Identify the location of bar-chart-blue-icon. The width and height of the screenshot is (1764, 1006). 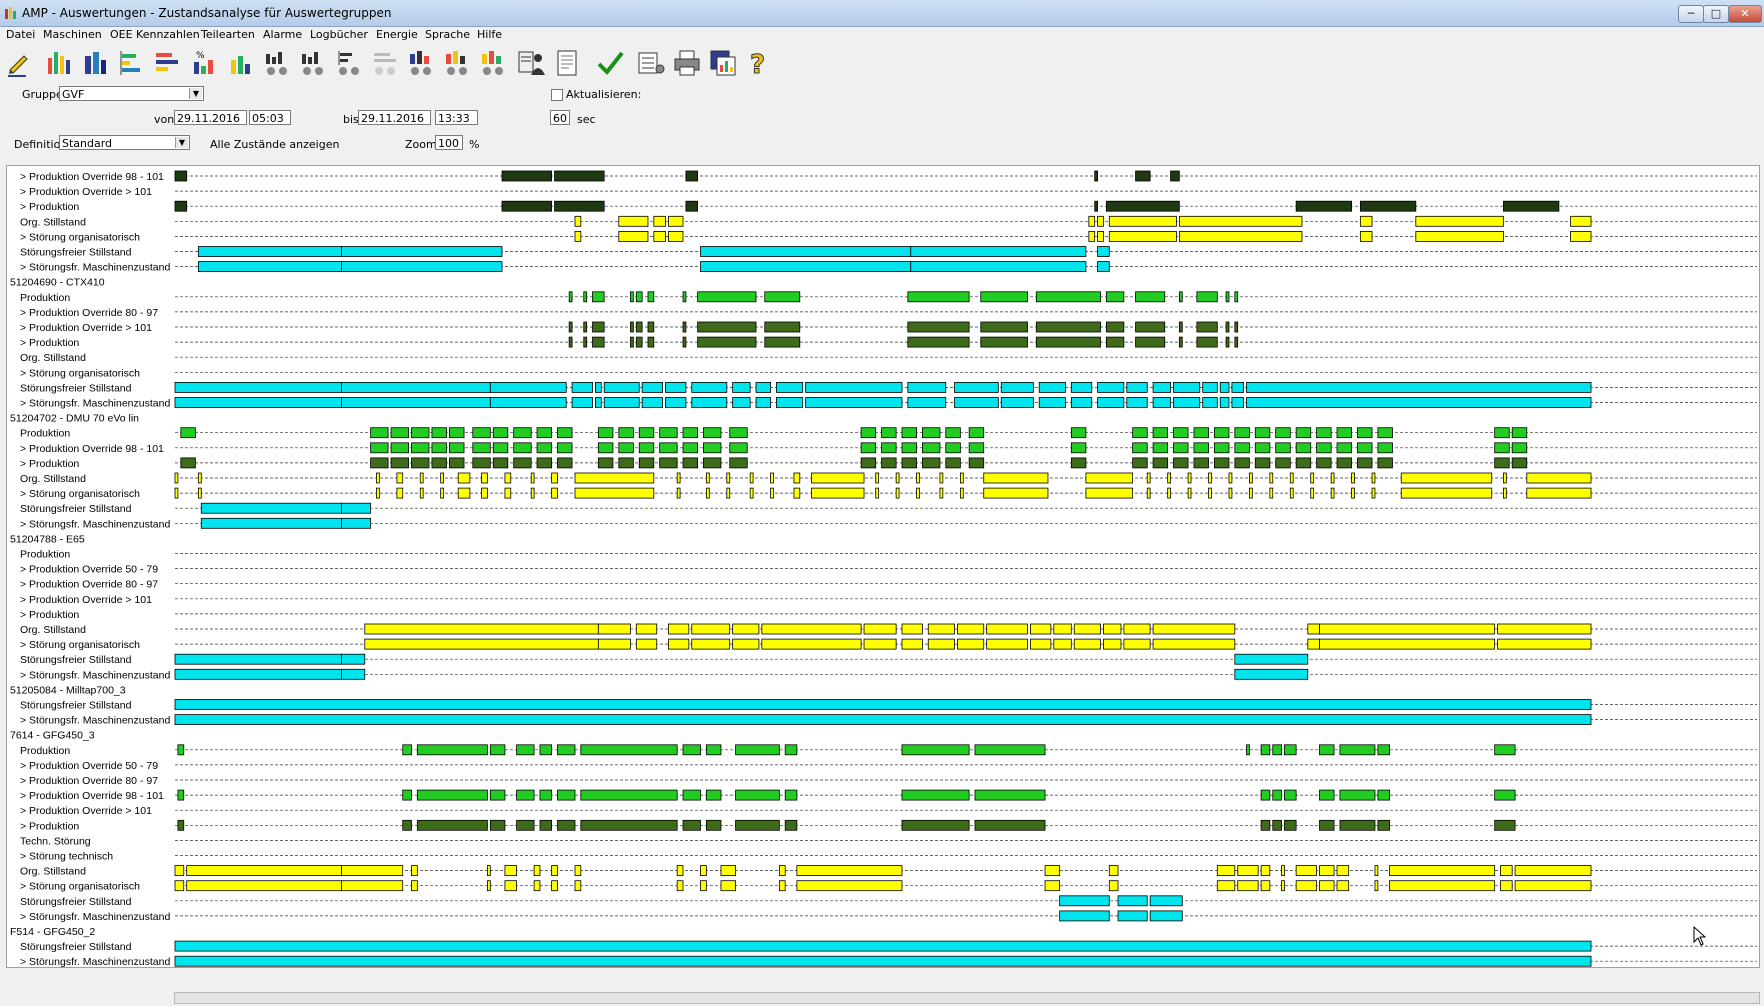
(95, 63).